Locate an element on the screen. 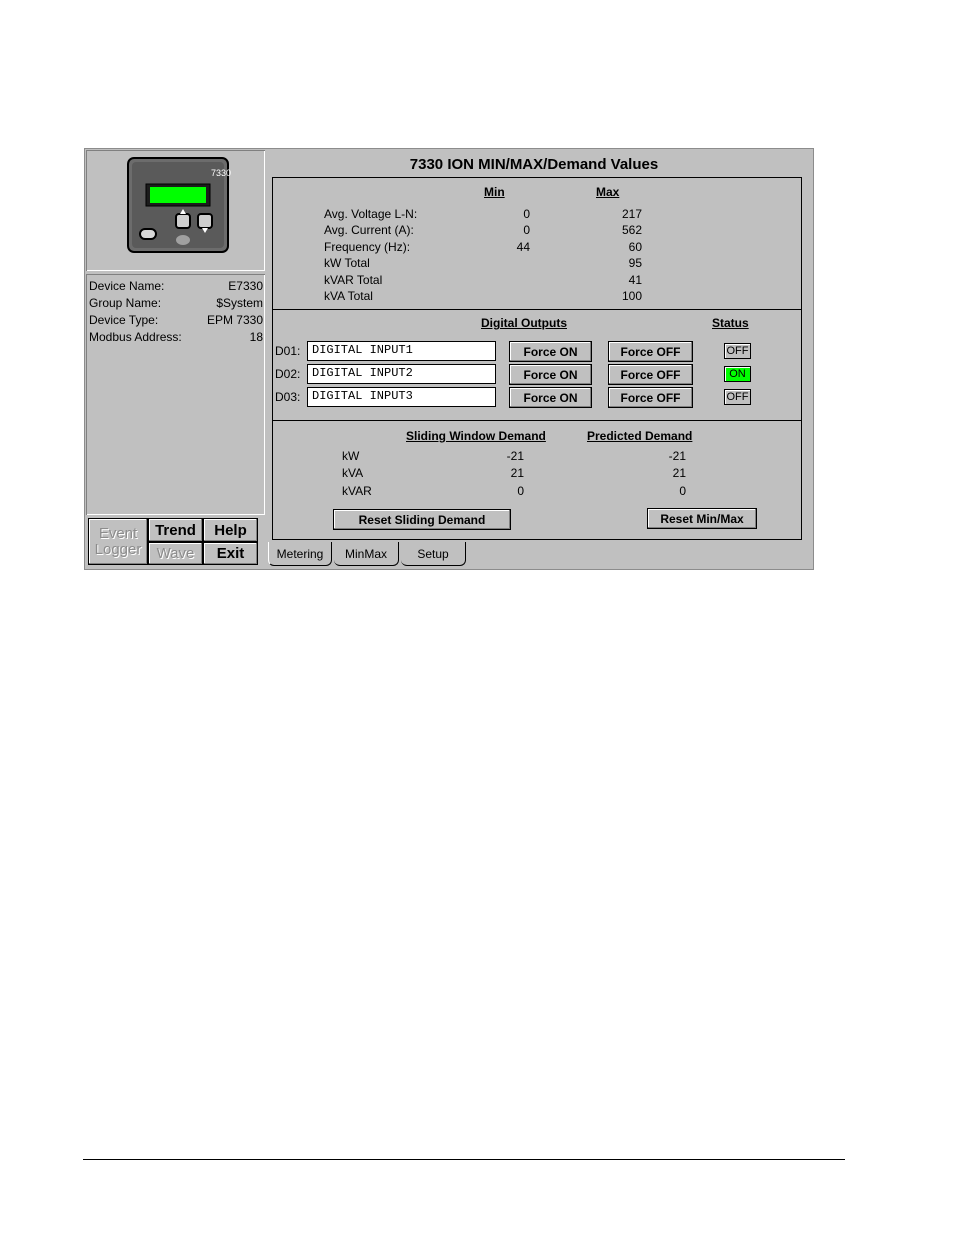 Image resolution: width=954 pixels, height=1235 pixels. wave-button: Wave is located at coordinates (175, 553).